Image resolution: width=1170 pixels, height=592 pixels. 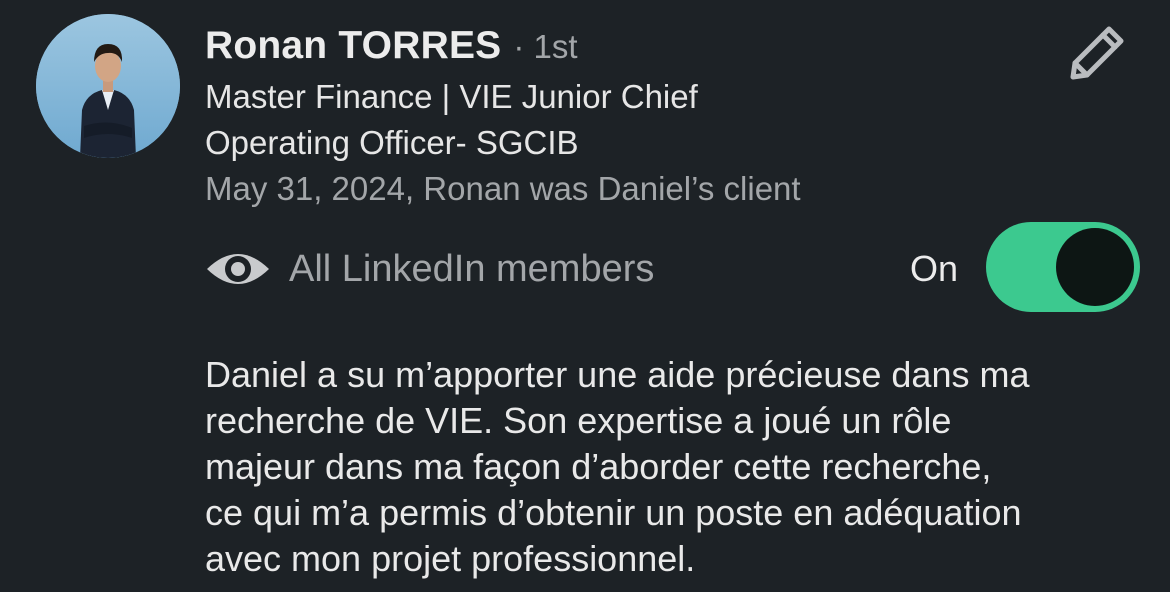 What do you see at coordinates (451, 96) in the screenshot?
I see `headline-line: Master Finance | VIE Junior Chief` at bounding box center [451, 96].